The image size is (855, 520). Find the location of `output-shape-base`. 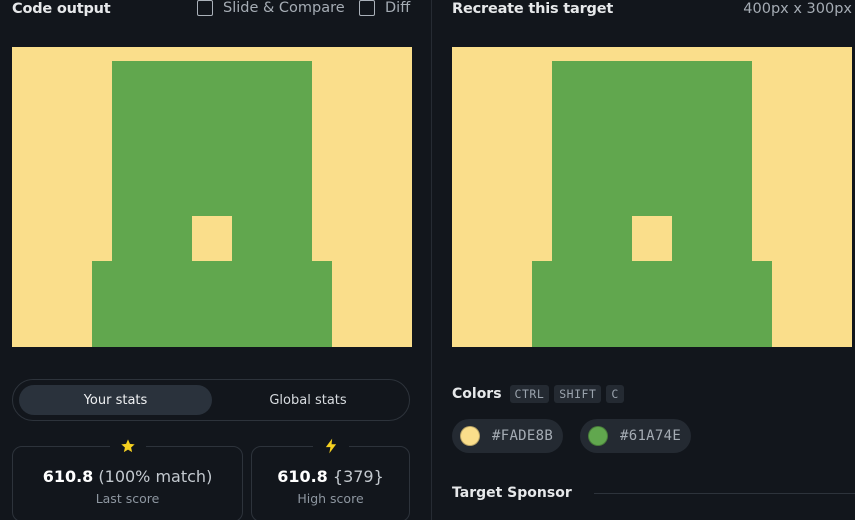

output-shape-base is located at coordinates (212, 304).